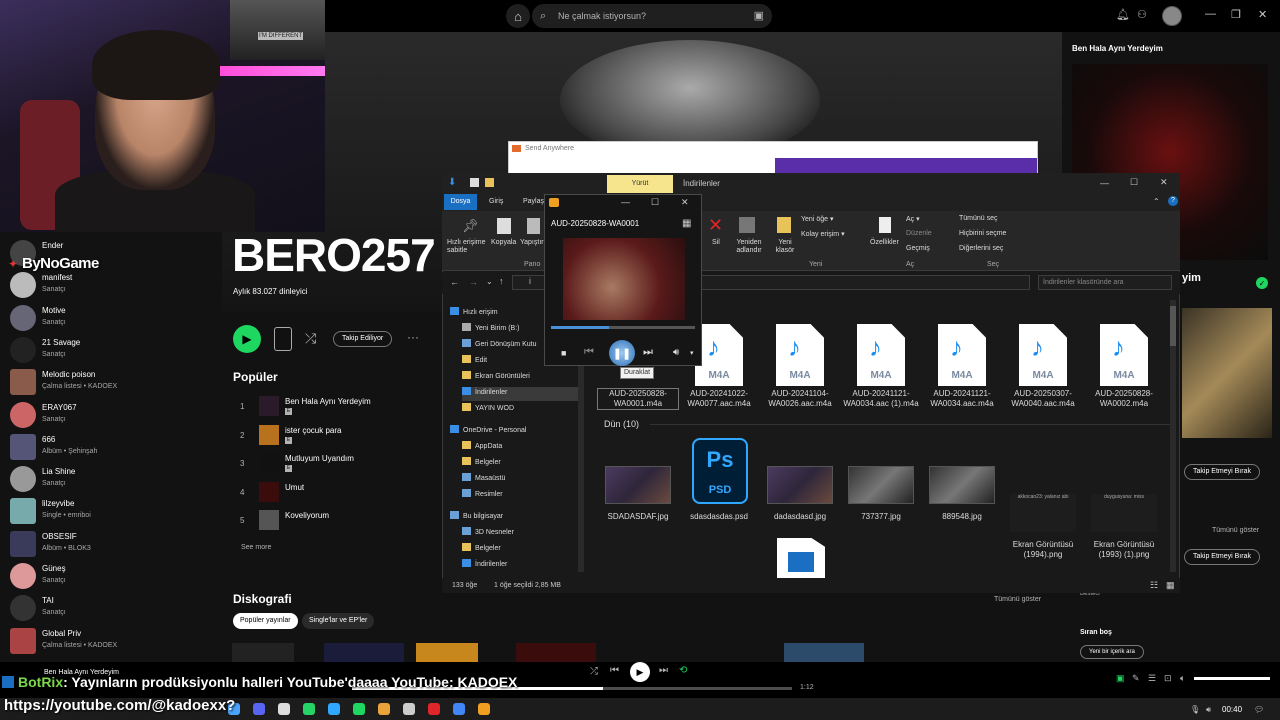 Image resolution: width=1280 pixels, height=720 pixels. Describe the element at coordinates (454, 282) in the screenshot. I see `back-icon: ←` at that location.